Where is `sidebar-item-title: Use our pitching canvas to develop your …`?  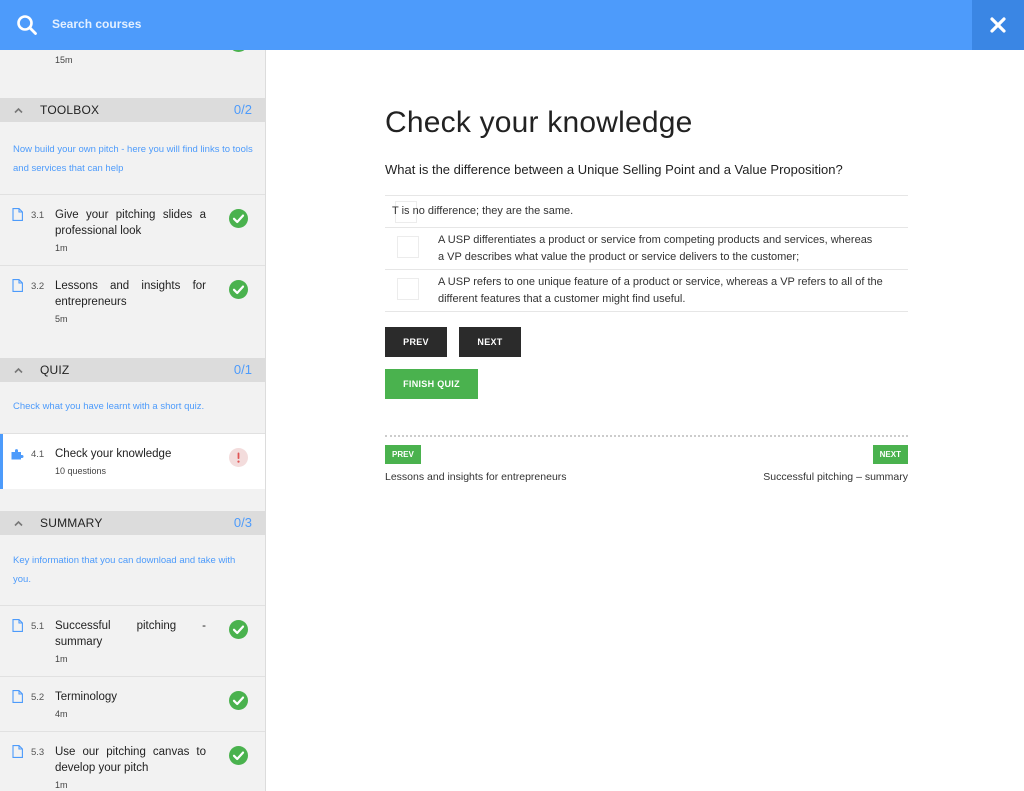
sidebar-item-title: Use our pitching canvas to develop your … is located at coordinates (130, 760).